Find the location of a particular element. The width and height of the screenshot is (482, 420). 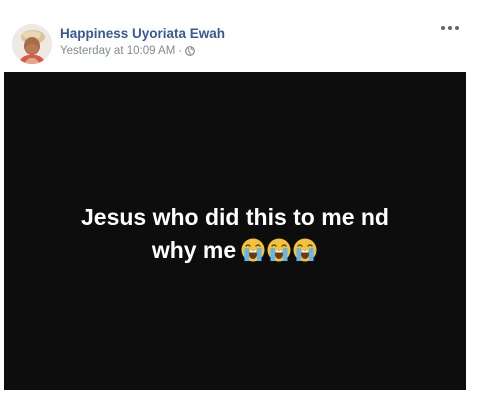

more-options-icon is located at coordinates (450, 28).